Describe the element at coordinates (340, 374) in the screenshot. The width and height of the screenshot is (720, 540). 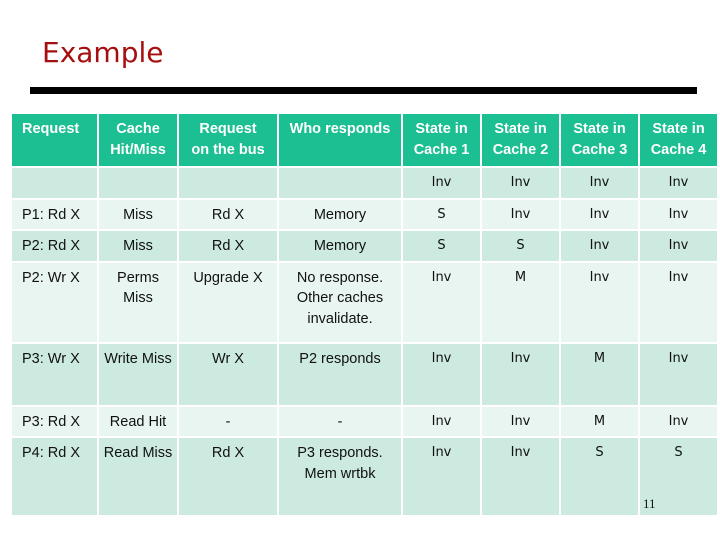
I see `cell-who-responds: P2 responds` at that location.